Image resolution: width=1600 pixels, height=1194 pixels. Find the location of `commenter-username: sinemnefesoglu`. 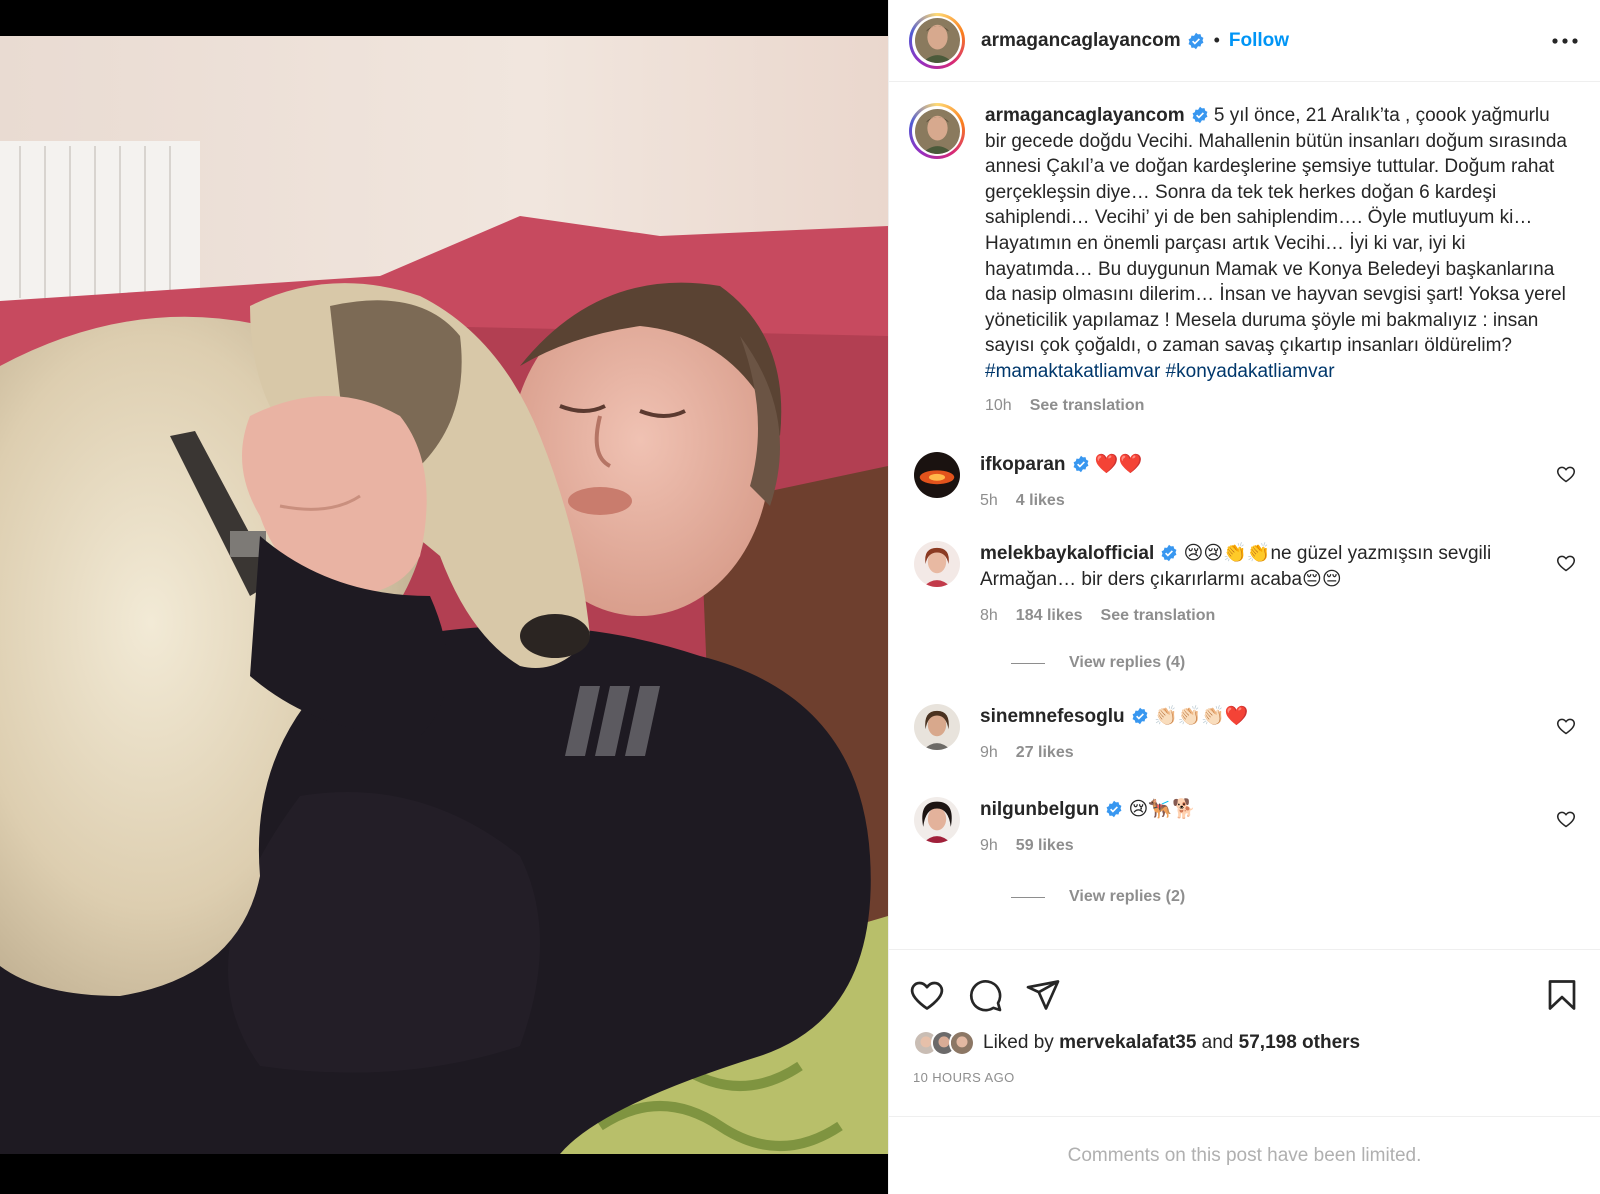

commenter-username: sinemnefesoglu is located at coordinates (1052, 716).